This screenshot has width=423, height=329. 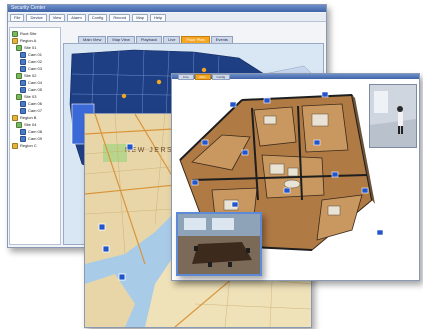 What do you see at coordinates (30, 75) in the screenshot?
I see `tree-node-label: Site 02` at bounding box center [30, 75].